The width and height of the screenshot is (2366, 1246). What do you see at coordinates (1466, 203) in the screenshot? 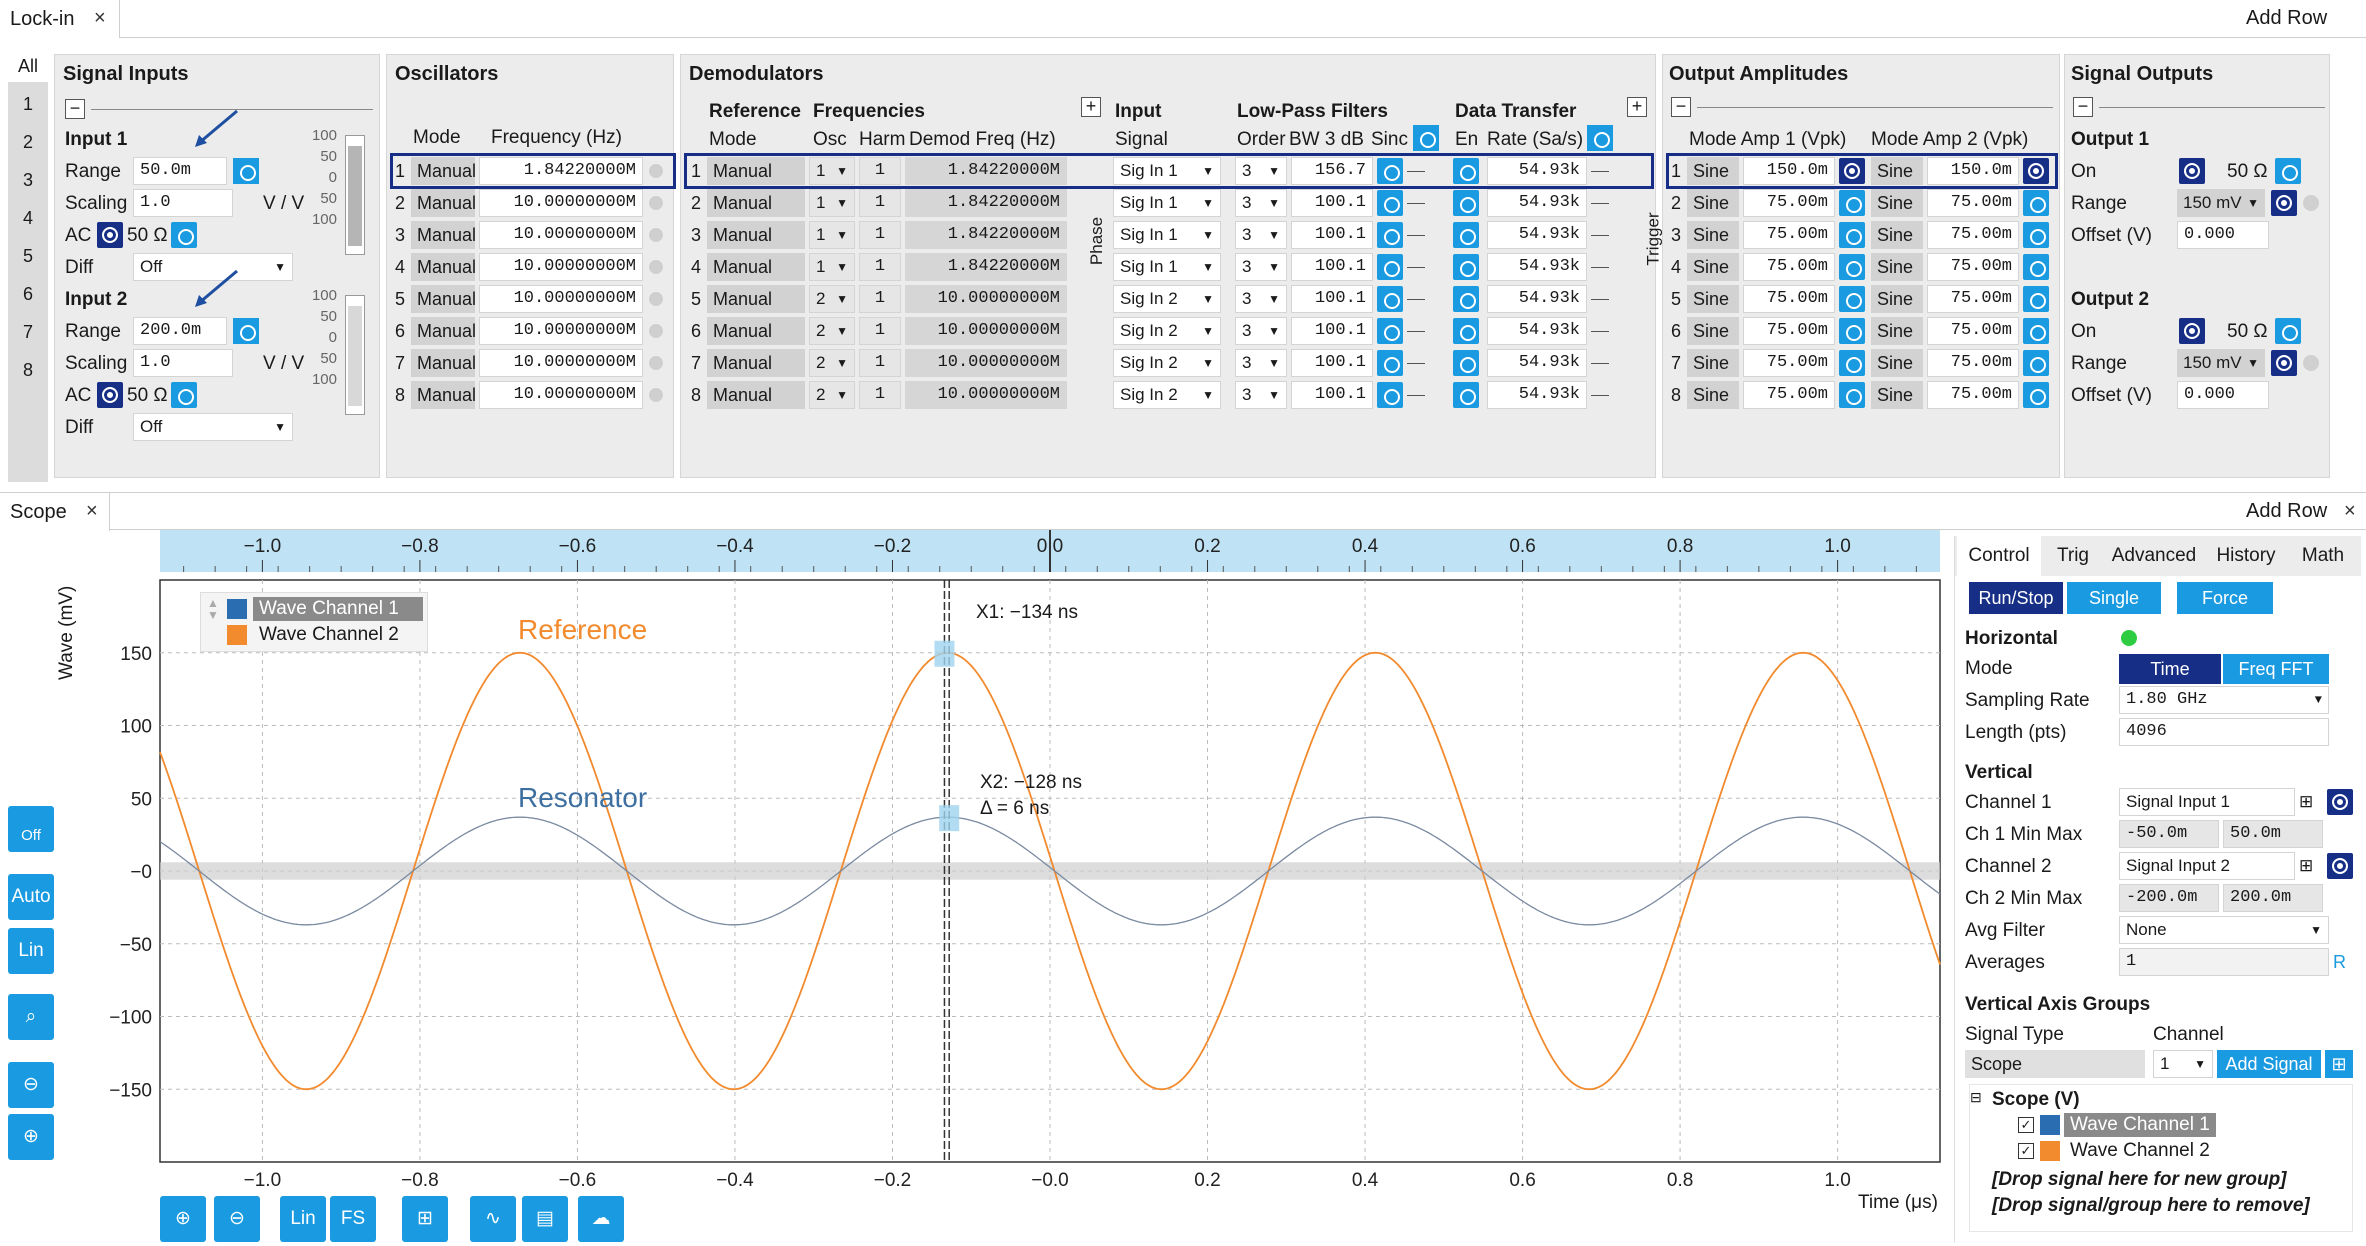
I see `demod-enable-toggle` at bounding box center [1466, 203].